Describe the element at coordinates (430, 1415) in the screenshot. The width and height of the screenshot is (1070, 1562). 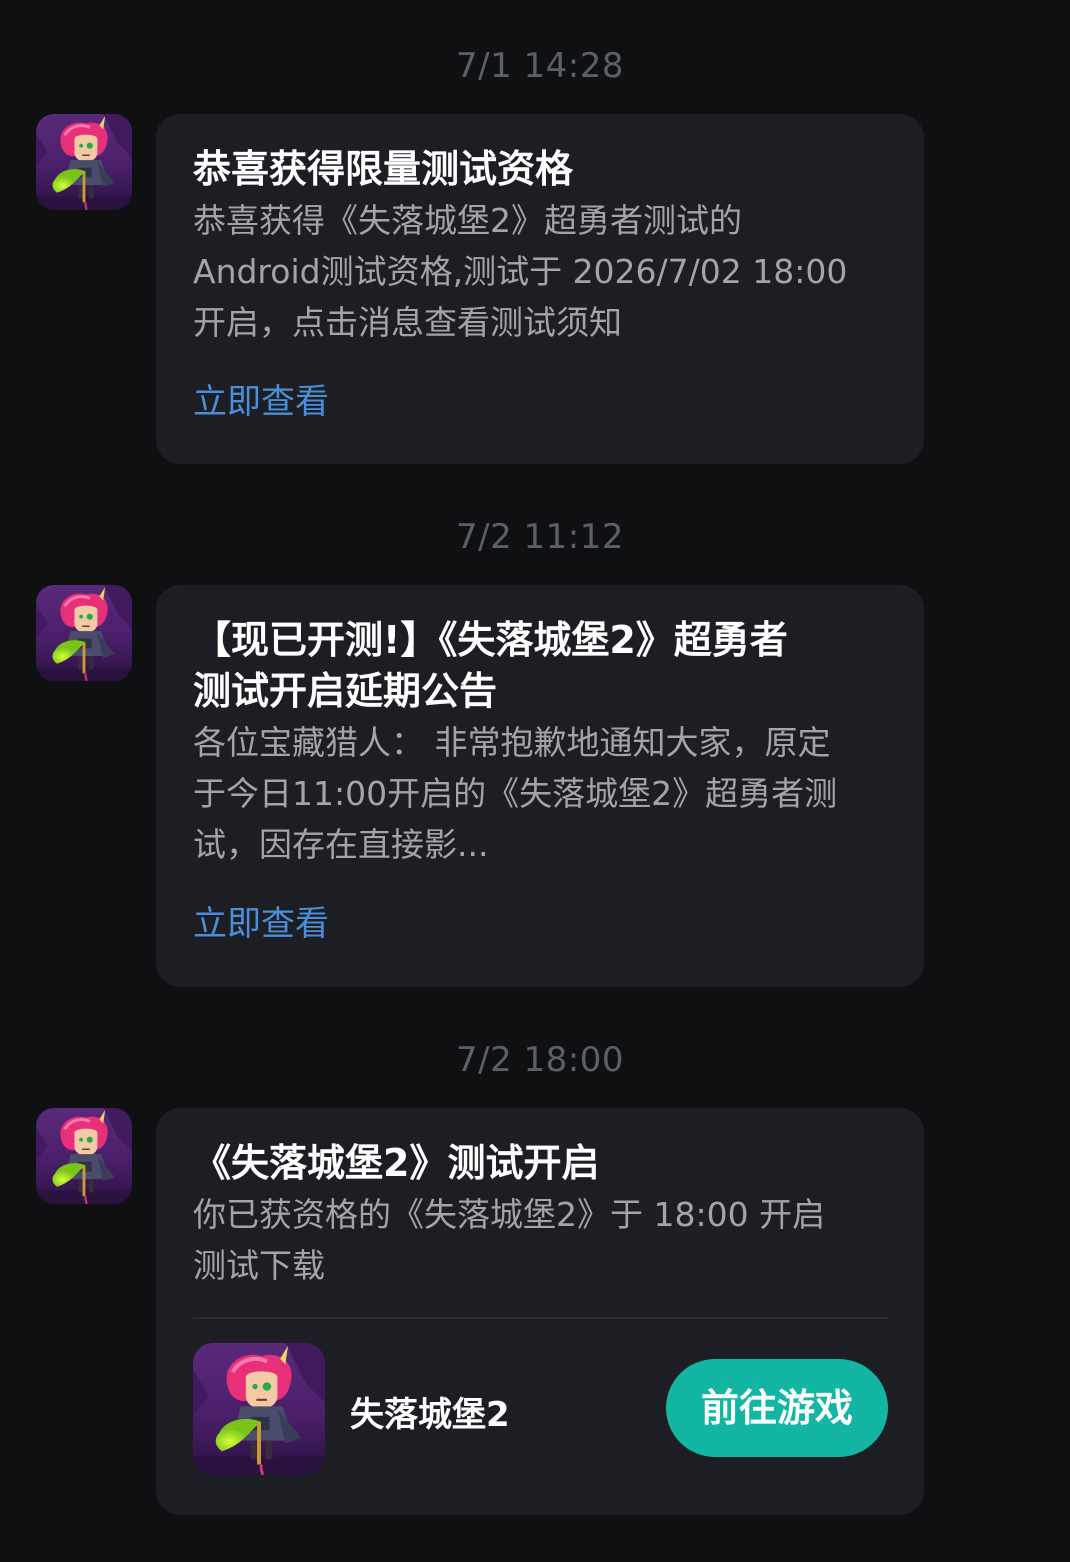
I see `game-name: 失落城堡2` at that location.